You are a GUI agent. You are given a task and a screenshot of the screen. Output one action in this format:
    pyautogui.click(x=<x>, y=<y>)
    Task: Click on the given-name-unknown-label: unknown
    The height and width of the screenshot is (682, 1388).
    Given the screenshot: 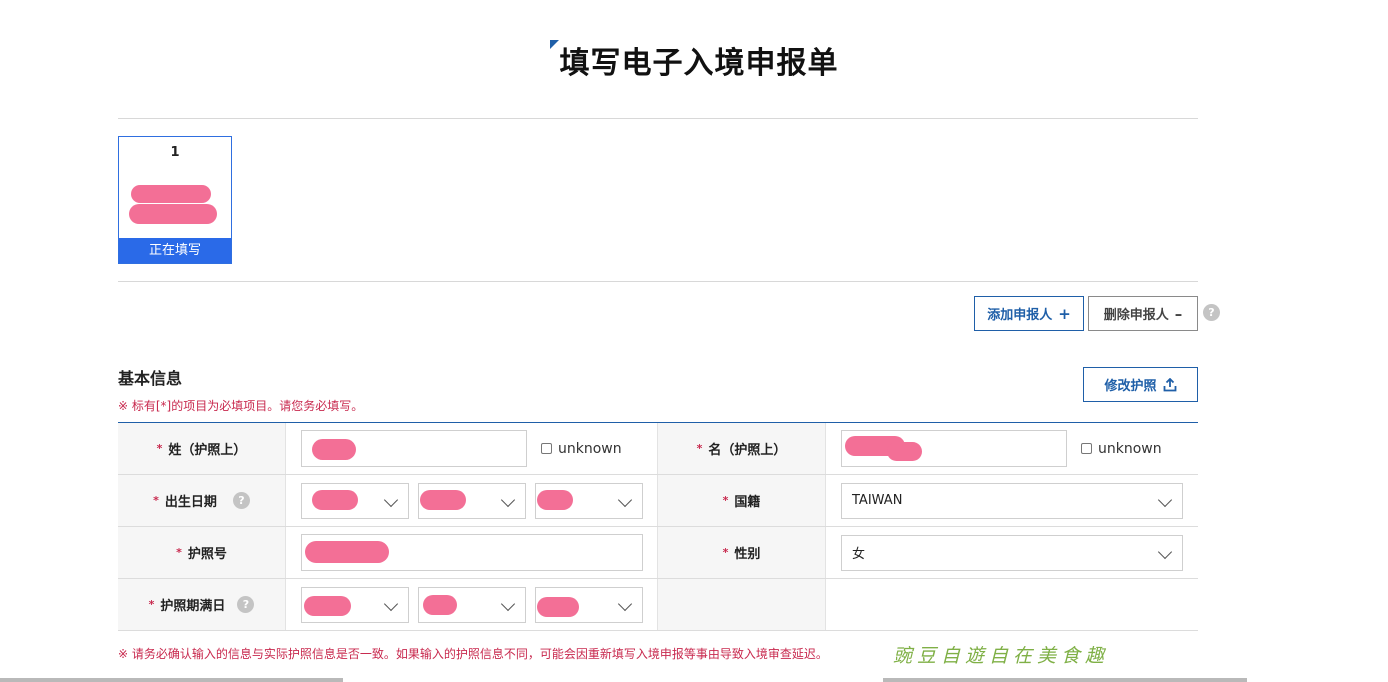 What is the action you would take?
    pyautogui.click(x=1130, y=448)
    